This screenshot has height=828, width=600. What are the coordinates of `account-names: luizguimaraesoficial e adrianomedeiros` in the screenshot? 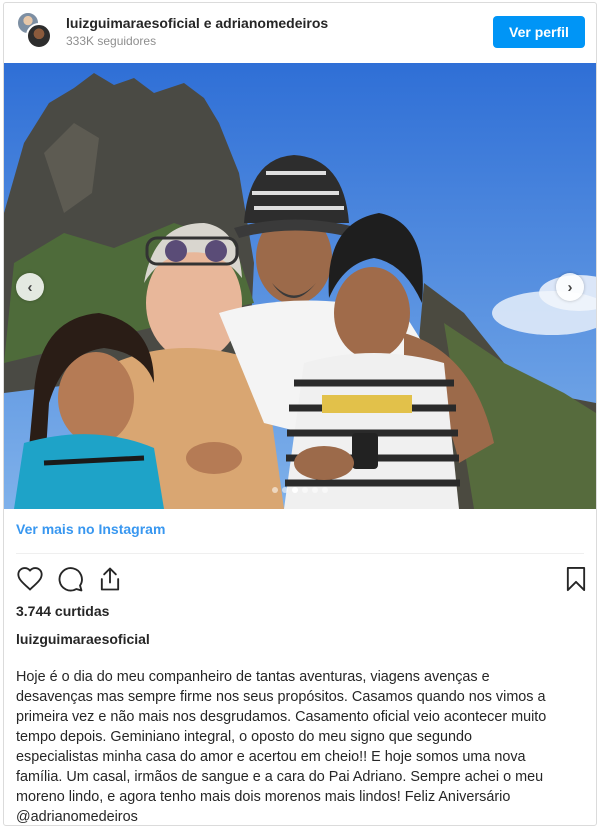 It's located at (197, 23).